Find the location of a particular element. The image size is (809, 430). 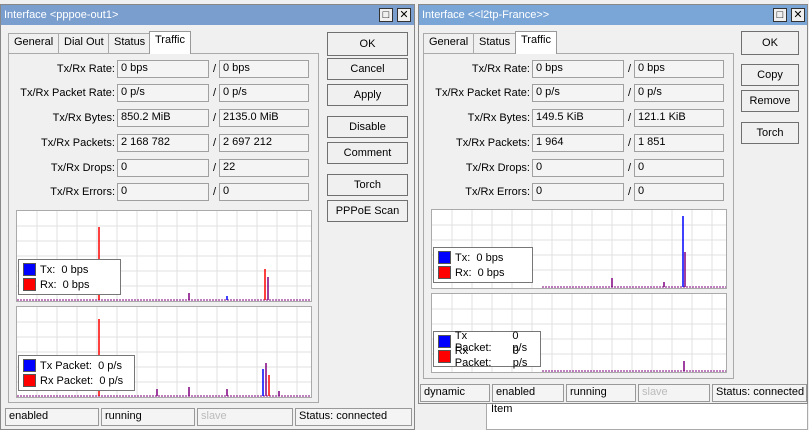

pppoe-scan-button: PPPoE Scan is located at coordinates (367, 211).